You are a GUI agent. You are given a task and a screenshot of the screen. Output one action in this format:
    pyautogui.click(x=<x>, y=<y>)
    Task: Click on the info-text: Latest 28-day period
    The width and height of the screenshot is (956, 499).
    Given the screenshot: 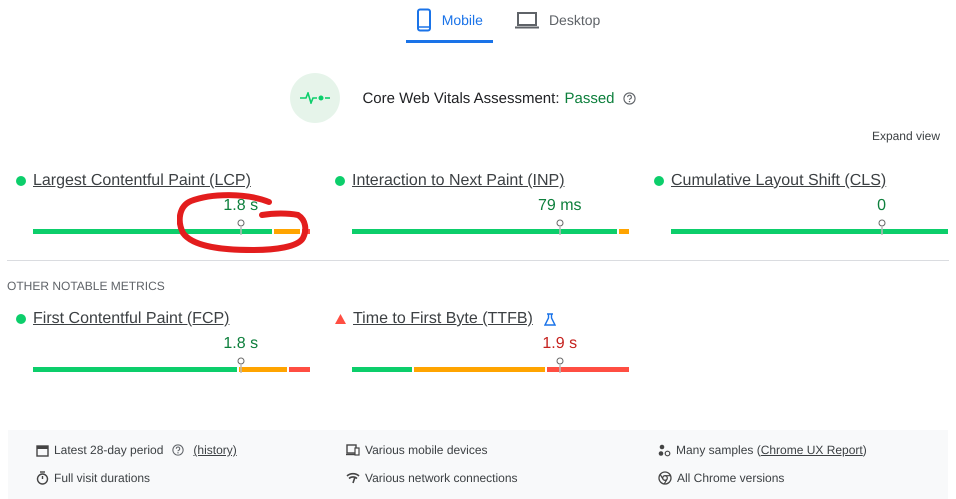 What is the action you would take?
    pyautogui.click(x=109, y=450)
    